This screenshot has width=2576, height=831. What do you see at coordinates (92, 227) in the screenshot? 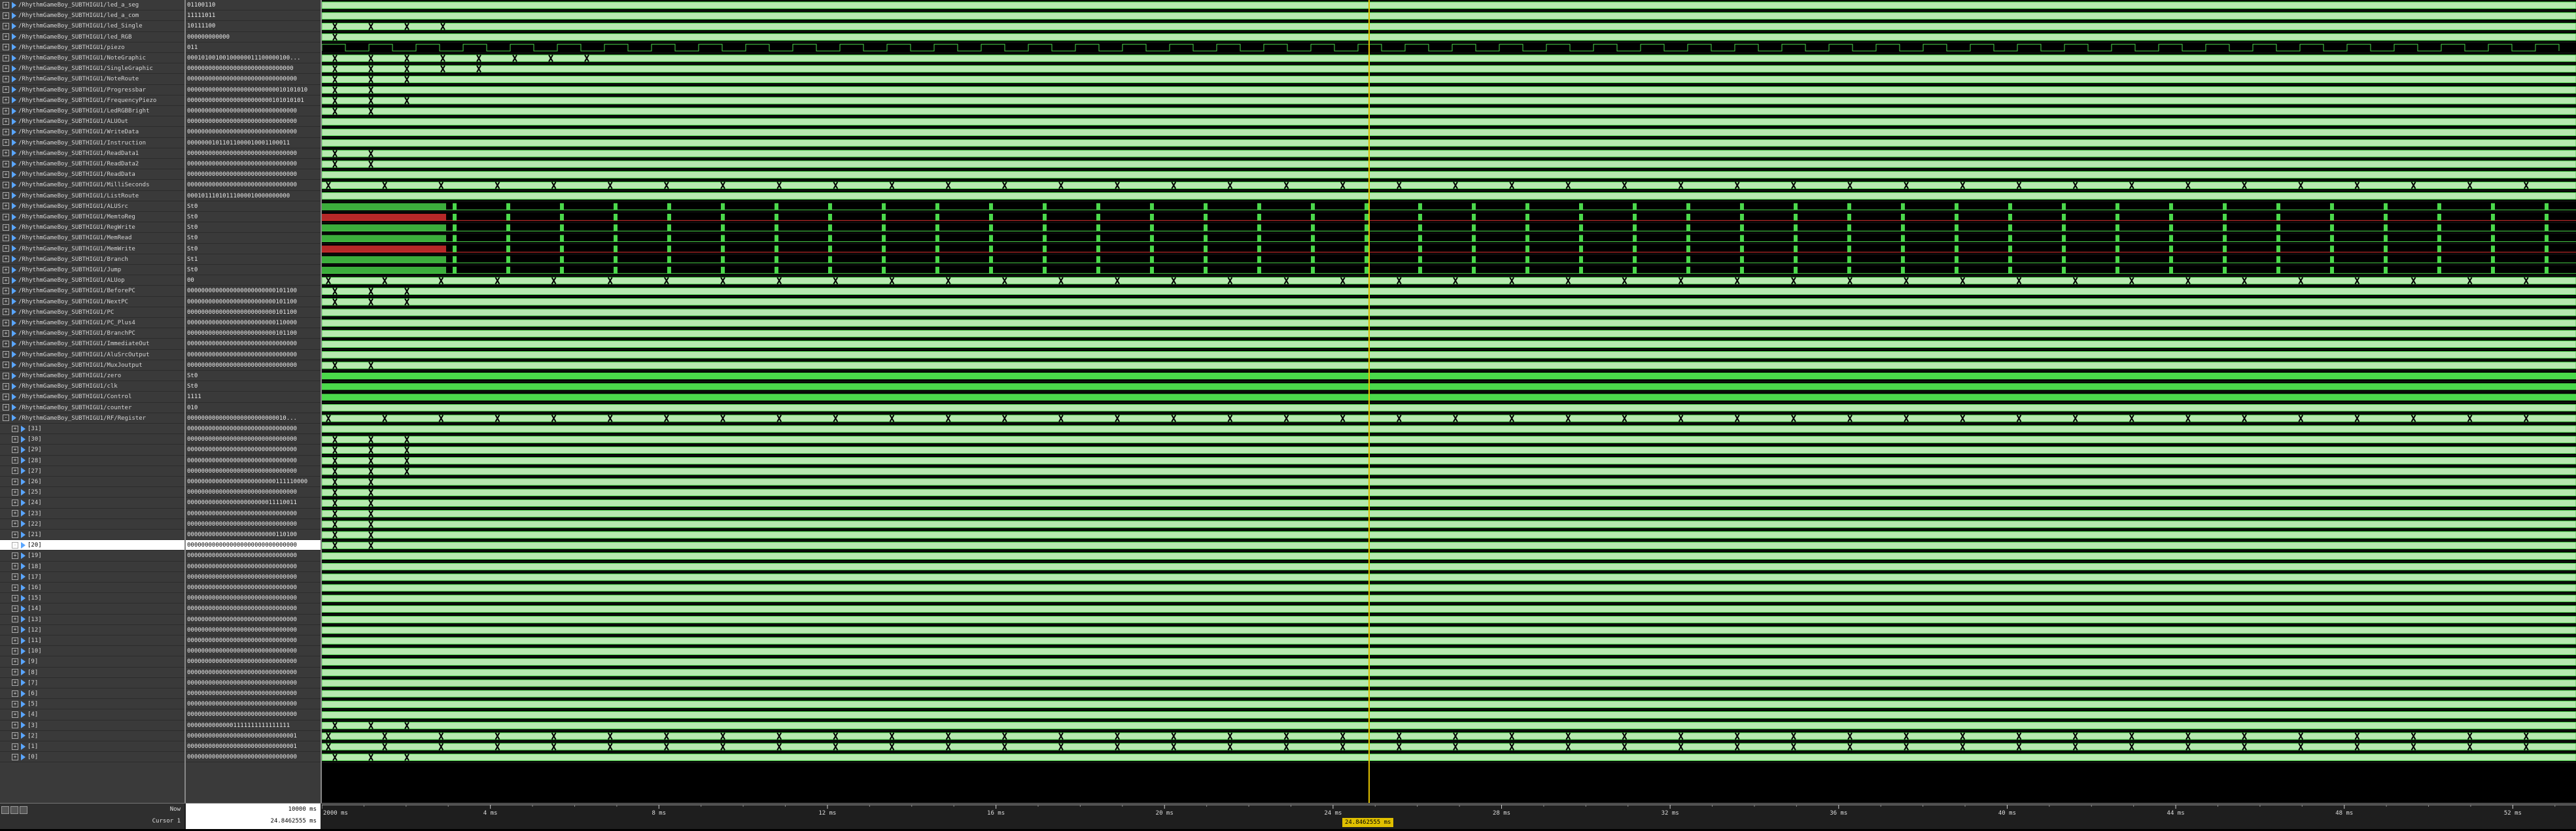
I see `signal-row: + /RhythmGameBoy_SUBTHIGU1/RegWrite` at bounding box center [92, 227].